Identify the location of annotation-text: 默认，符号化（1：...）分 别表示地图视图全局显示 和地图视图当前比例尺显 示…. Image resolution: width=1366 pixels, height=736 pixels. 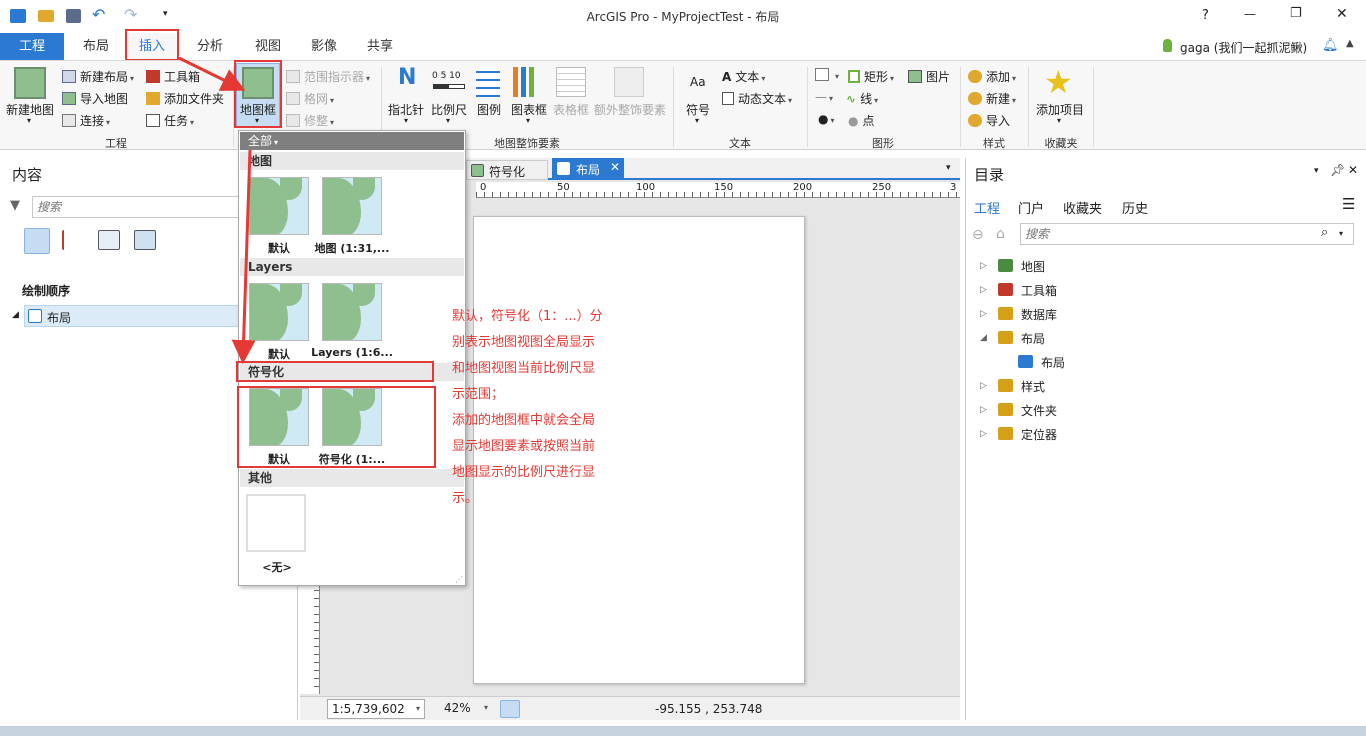
(527, 407).